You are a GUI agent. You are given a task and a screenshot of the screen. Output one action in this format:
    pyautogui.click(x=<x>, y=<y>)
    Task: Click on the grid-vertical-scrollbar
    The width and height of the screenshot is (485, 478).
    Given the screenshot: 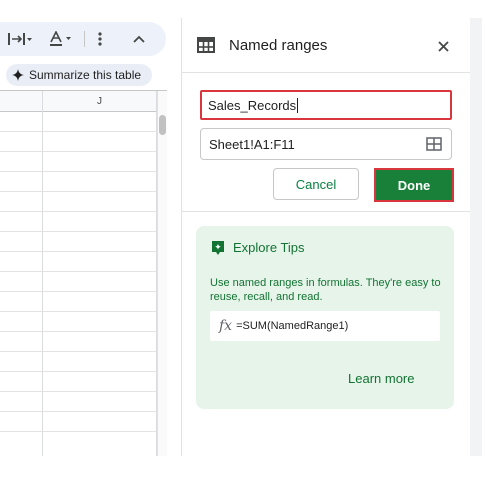 What is the action you would take?
    pyautogui.click(x=162, y=273)
    